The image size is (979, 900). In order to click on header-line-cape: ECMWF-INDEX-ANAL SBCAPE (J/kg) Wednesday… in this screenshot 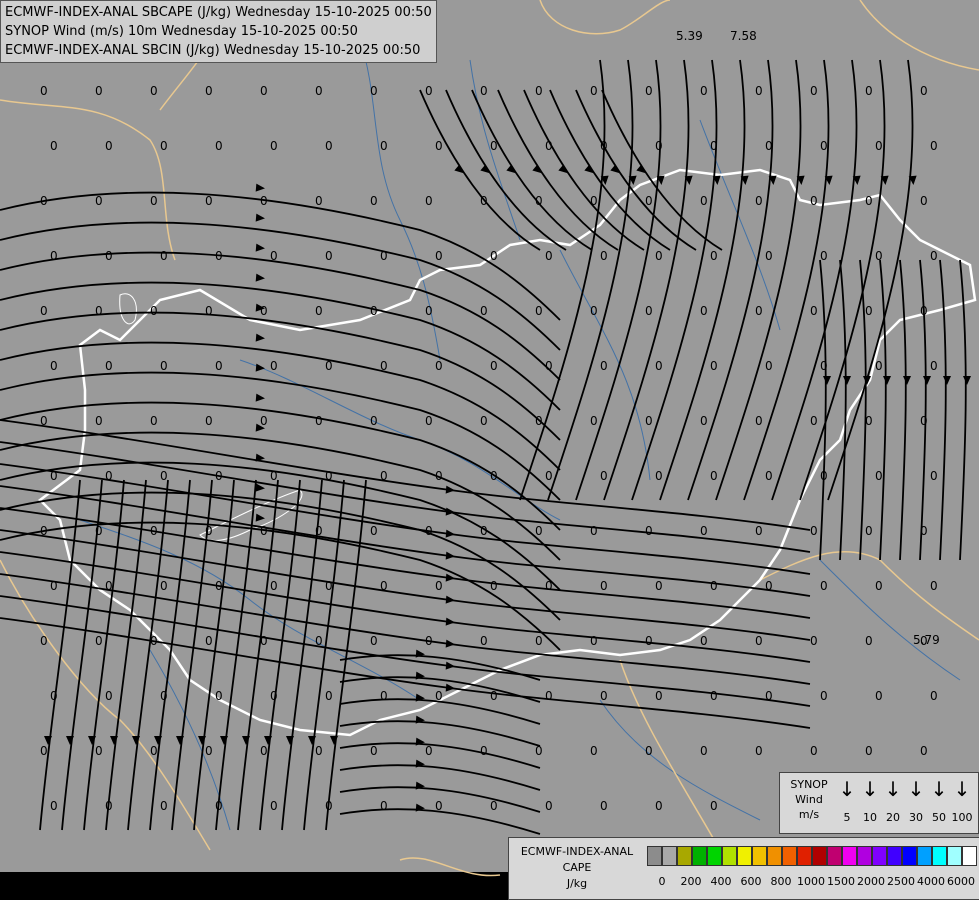, I will do `click(218, 12)`.